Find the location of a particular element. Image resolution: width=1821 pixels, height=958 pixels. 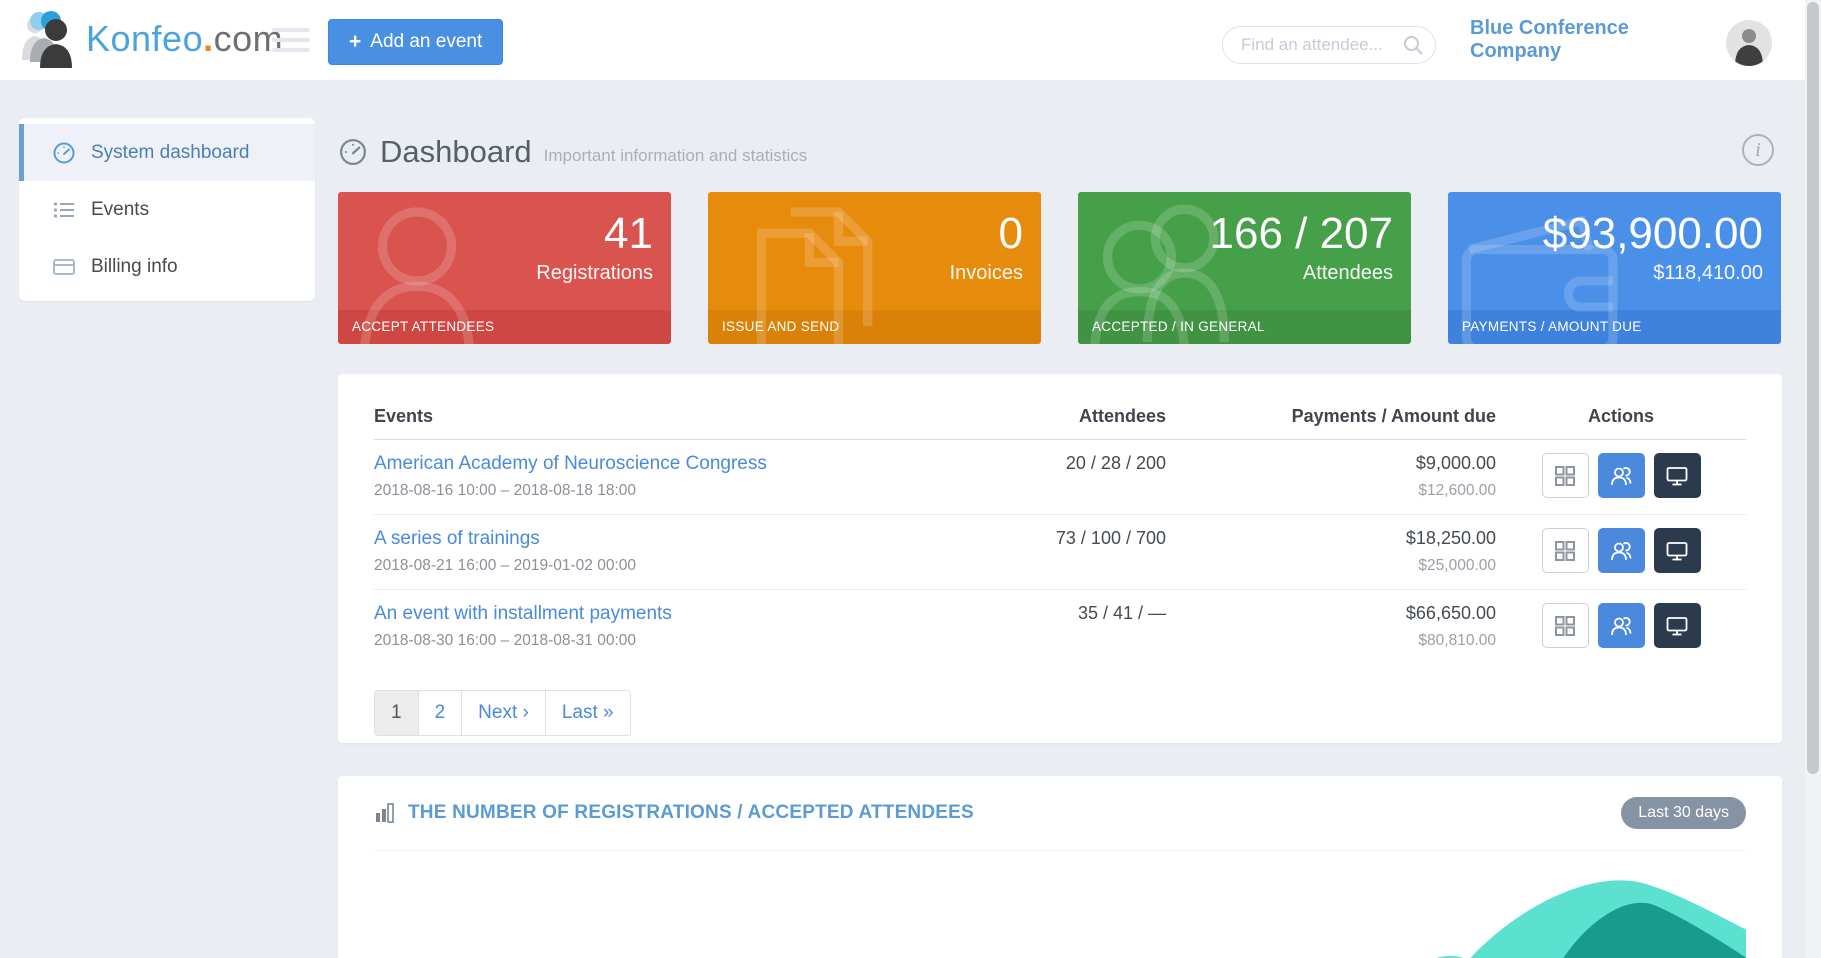

sidebar-item-billing-info: Billing info is located at coordinates (167, 266).